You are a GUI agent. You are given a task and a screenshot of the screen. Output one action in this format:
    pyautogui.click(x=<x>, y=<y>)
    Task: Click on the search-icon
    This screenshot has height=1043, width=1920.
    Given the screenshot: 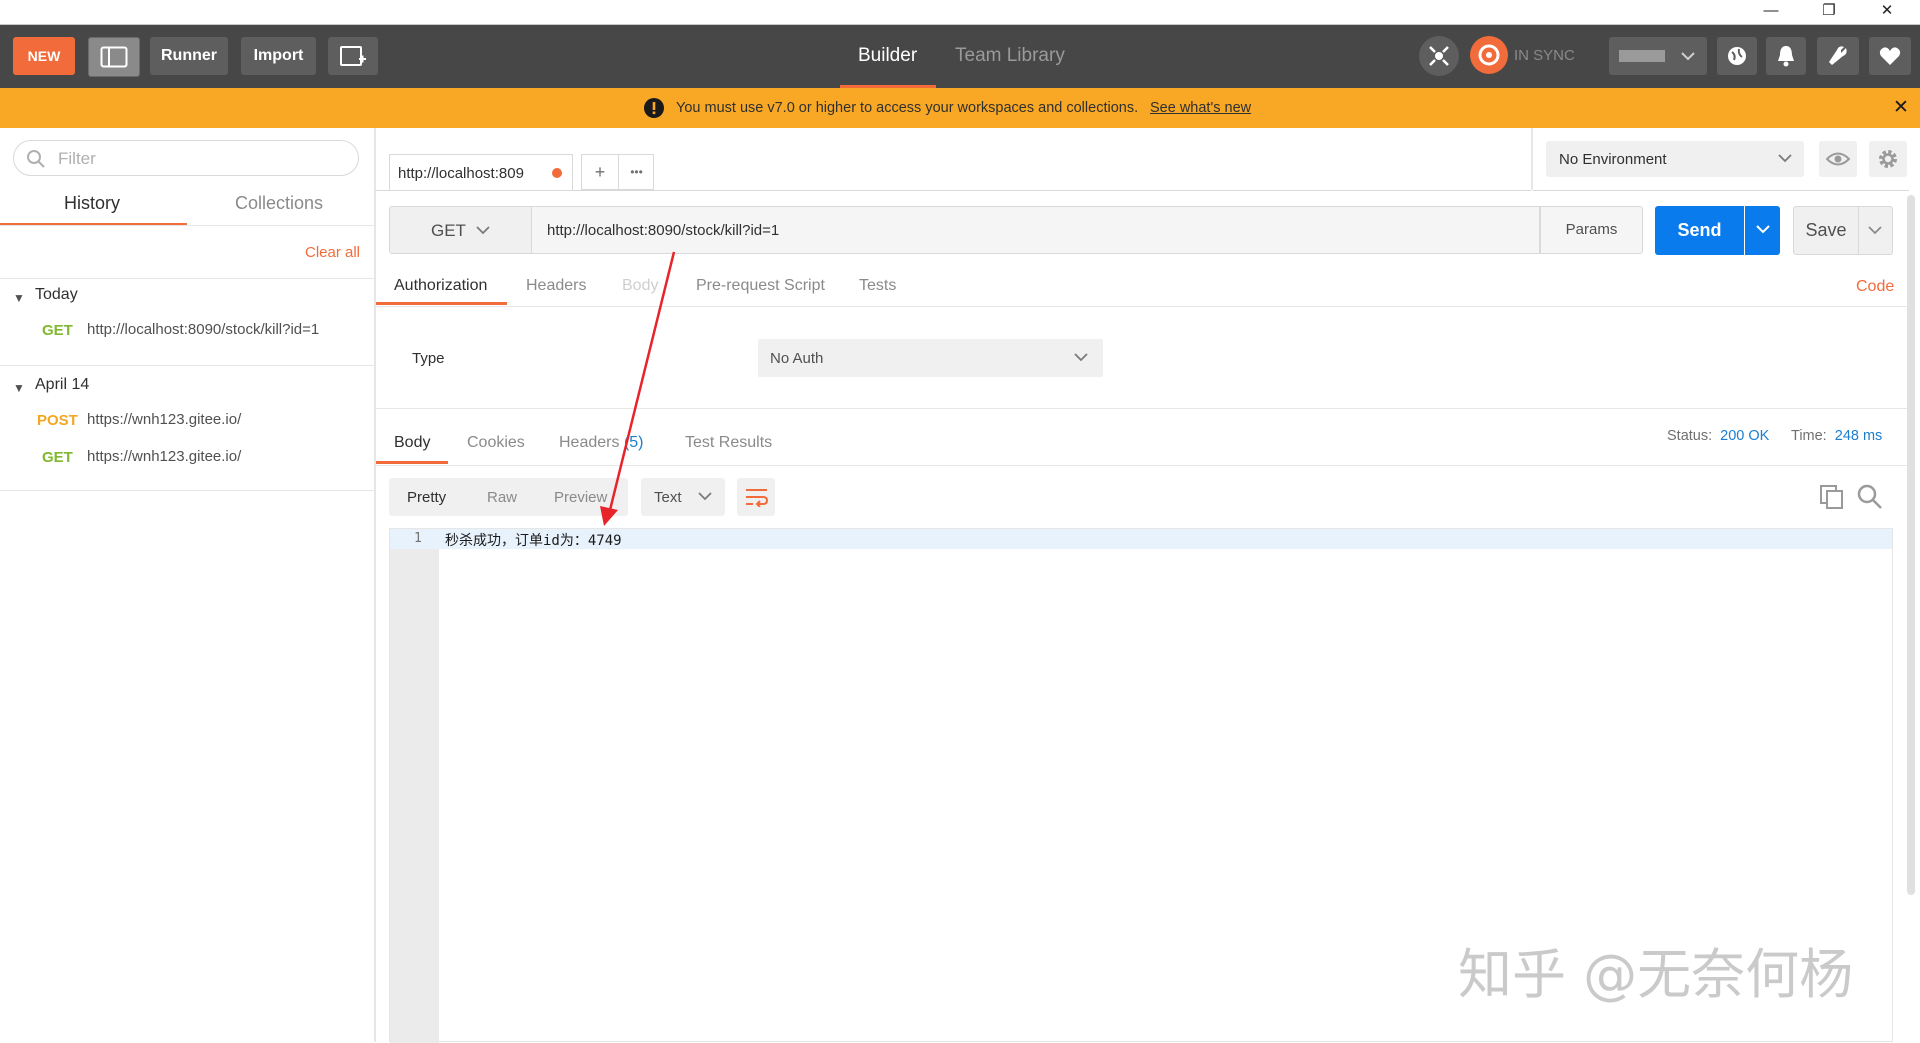 What is the action you would take?
    pyautogui.click(x=1869, y=496)
    